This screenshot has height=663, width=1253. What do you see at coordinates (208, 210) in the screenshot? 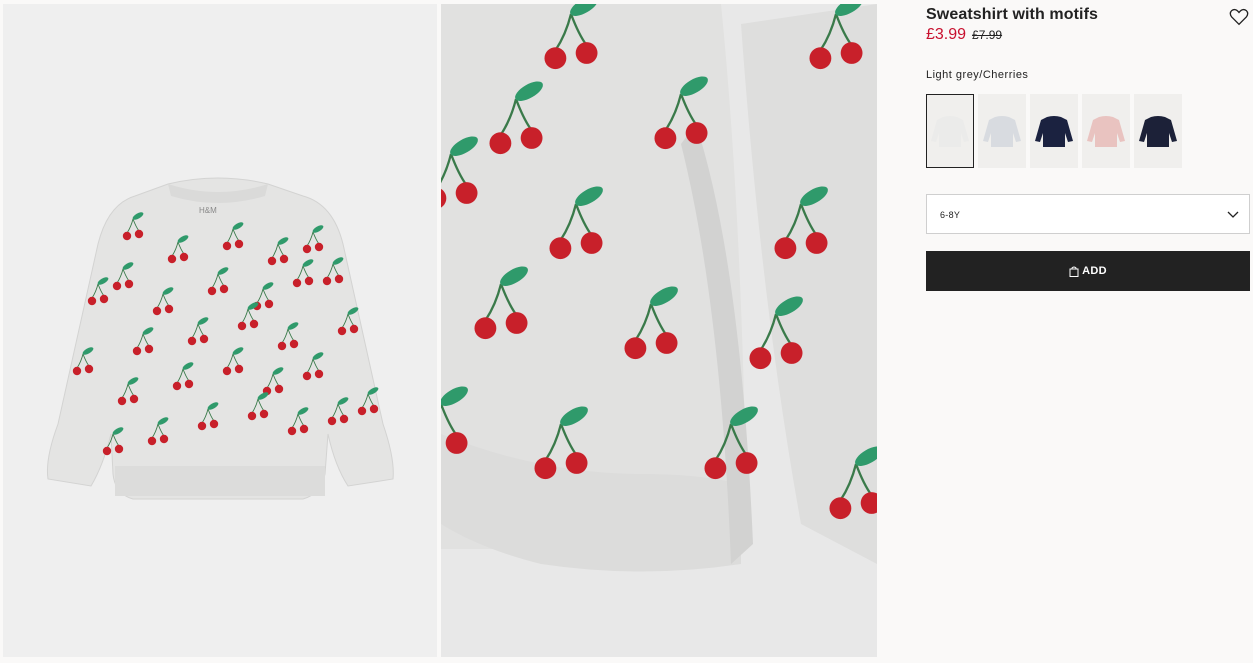
I see `brand-label: H&M` at bounding box center [208, 210].